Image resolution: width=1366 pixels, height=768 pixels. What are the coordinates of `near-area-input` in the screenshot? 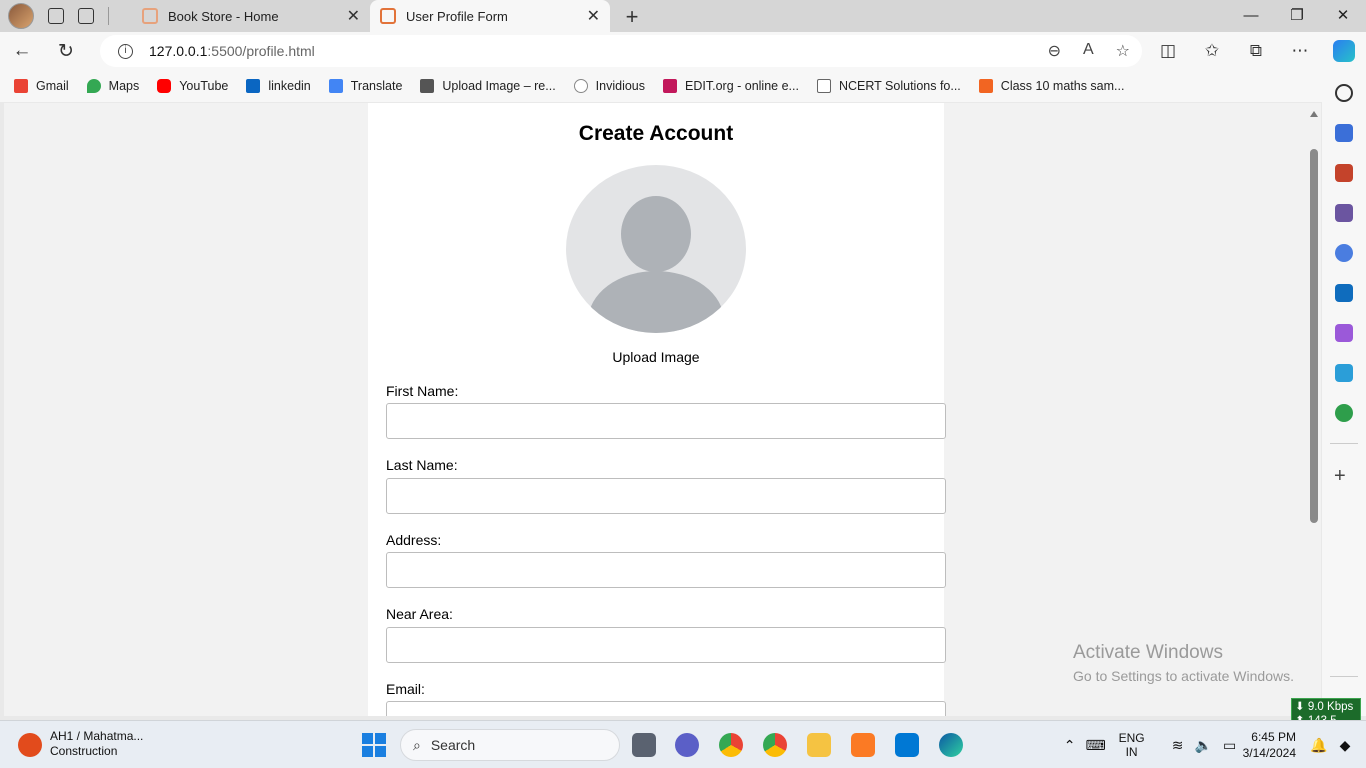 It's located at (666, 645).